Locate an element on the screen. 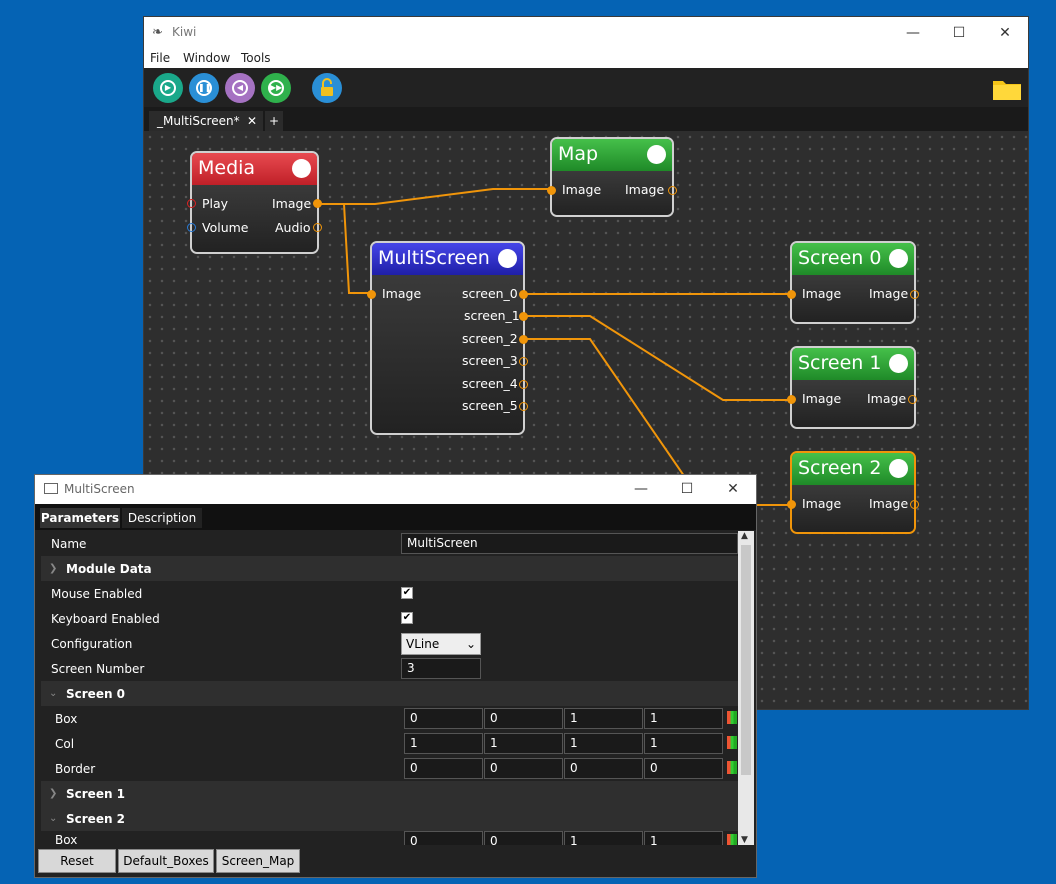 The height and width of the screenshot is (884, 1056). name-field: MultiScreen is located at coordinates (569, 543).